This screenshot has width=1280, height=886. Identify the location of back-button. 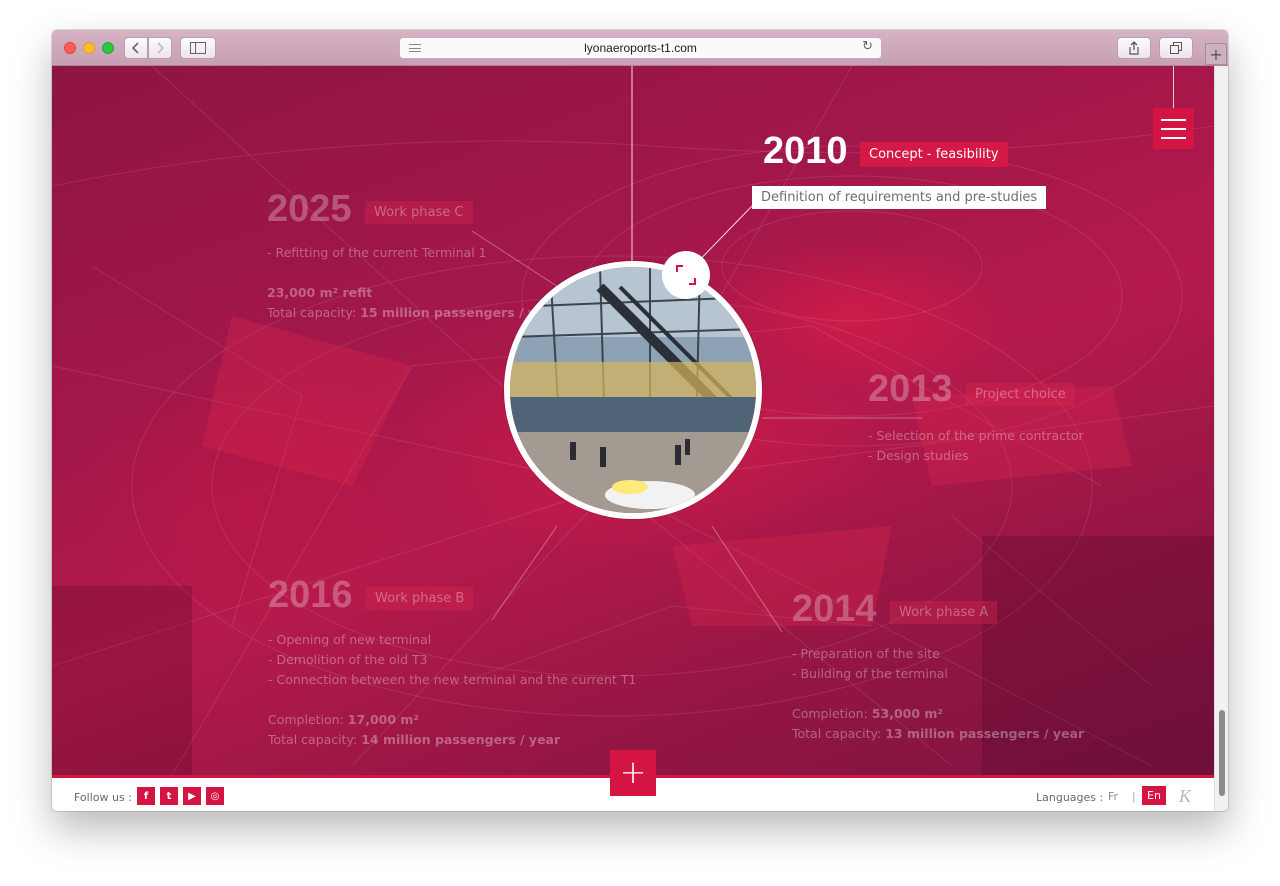
(136, 48).